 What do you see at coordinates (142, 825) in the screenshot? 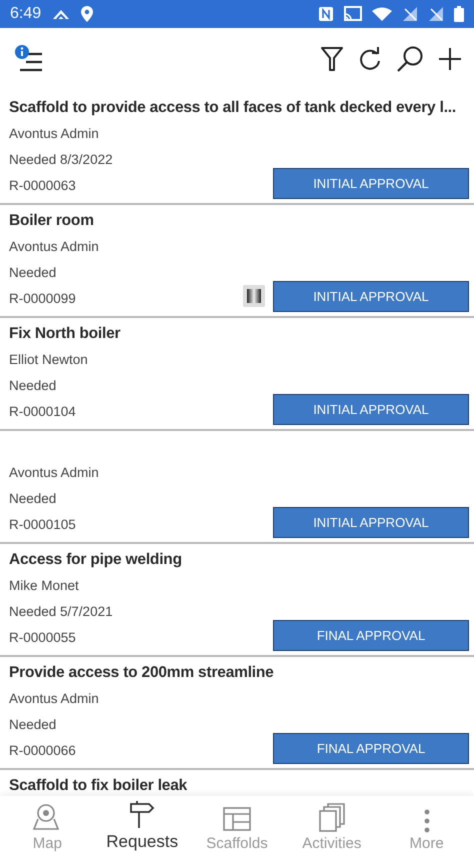
I see `nav-tab: Requests` at bounding box center [142, 825].